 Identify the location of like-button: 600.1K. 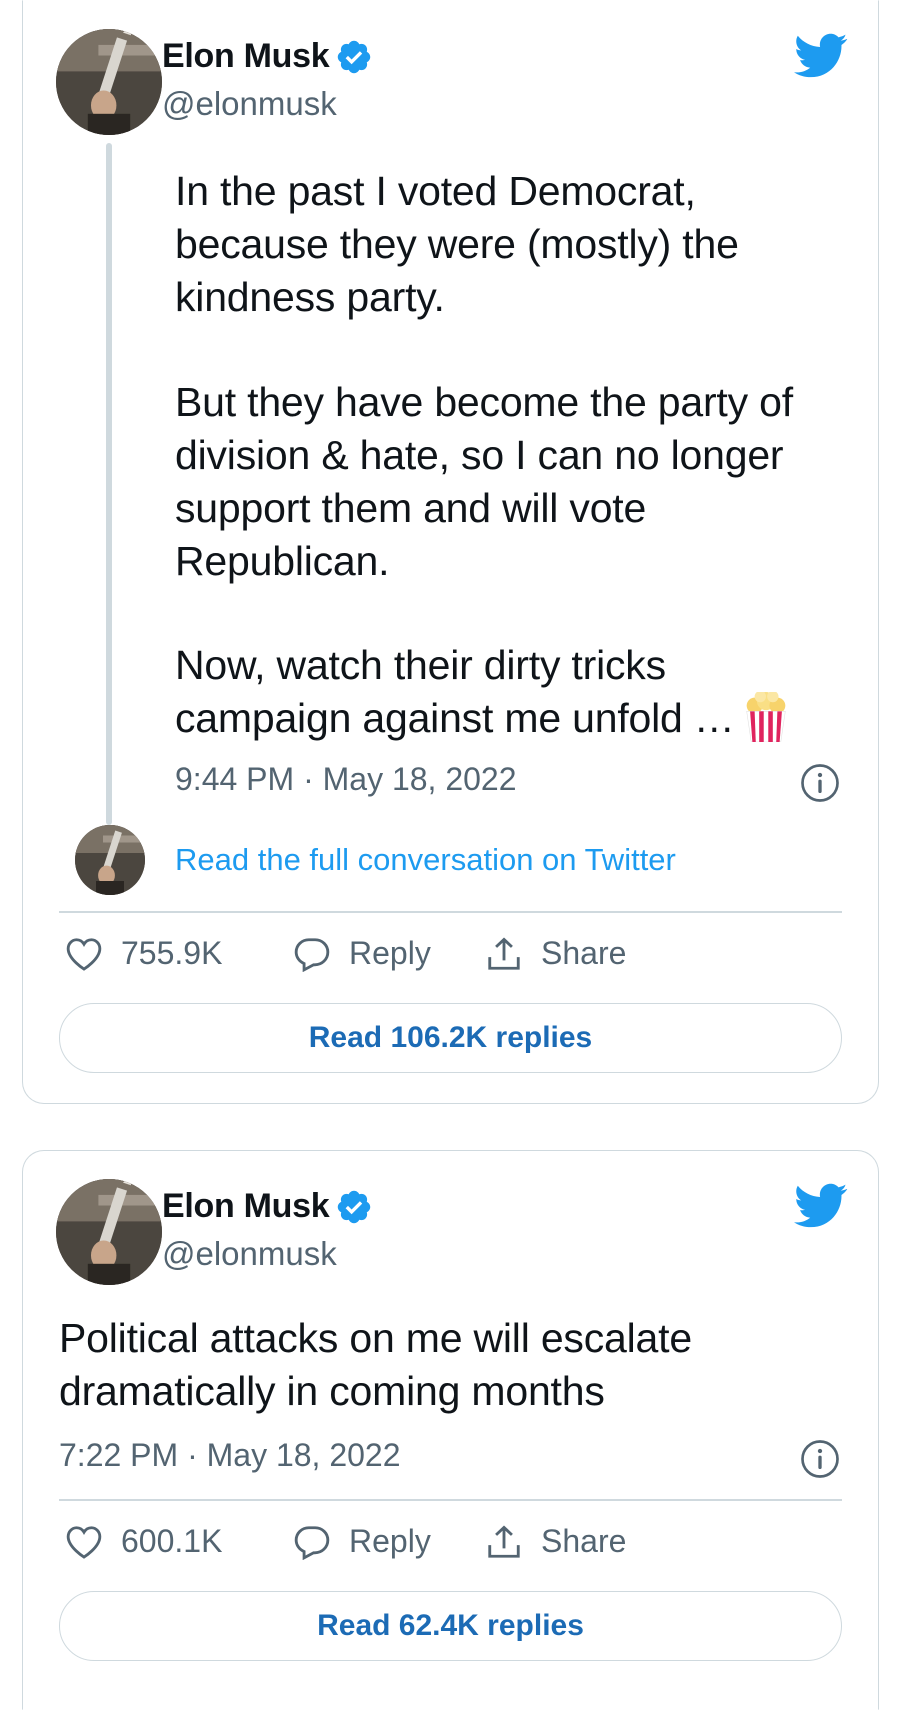
(143, 1541).